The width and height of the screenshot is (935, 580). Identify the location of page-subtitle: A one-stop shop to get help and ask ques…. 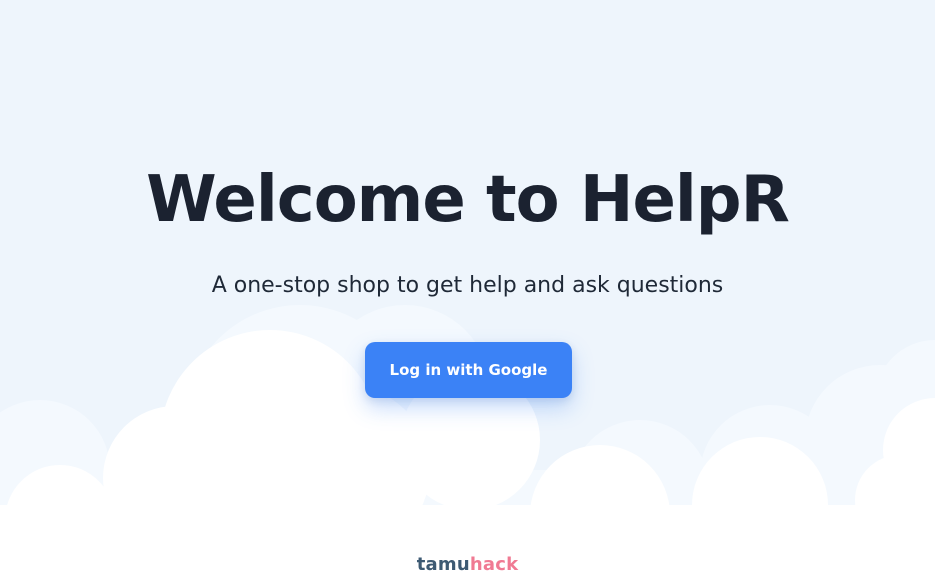
(467, 285).